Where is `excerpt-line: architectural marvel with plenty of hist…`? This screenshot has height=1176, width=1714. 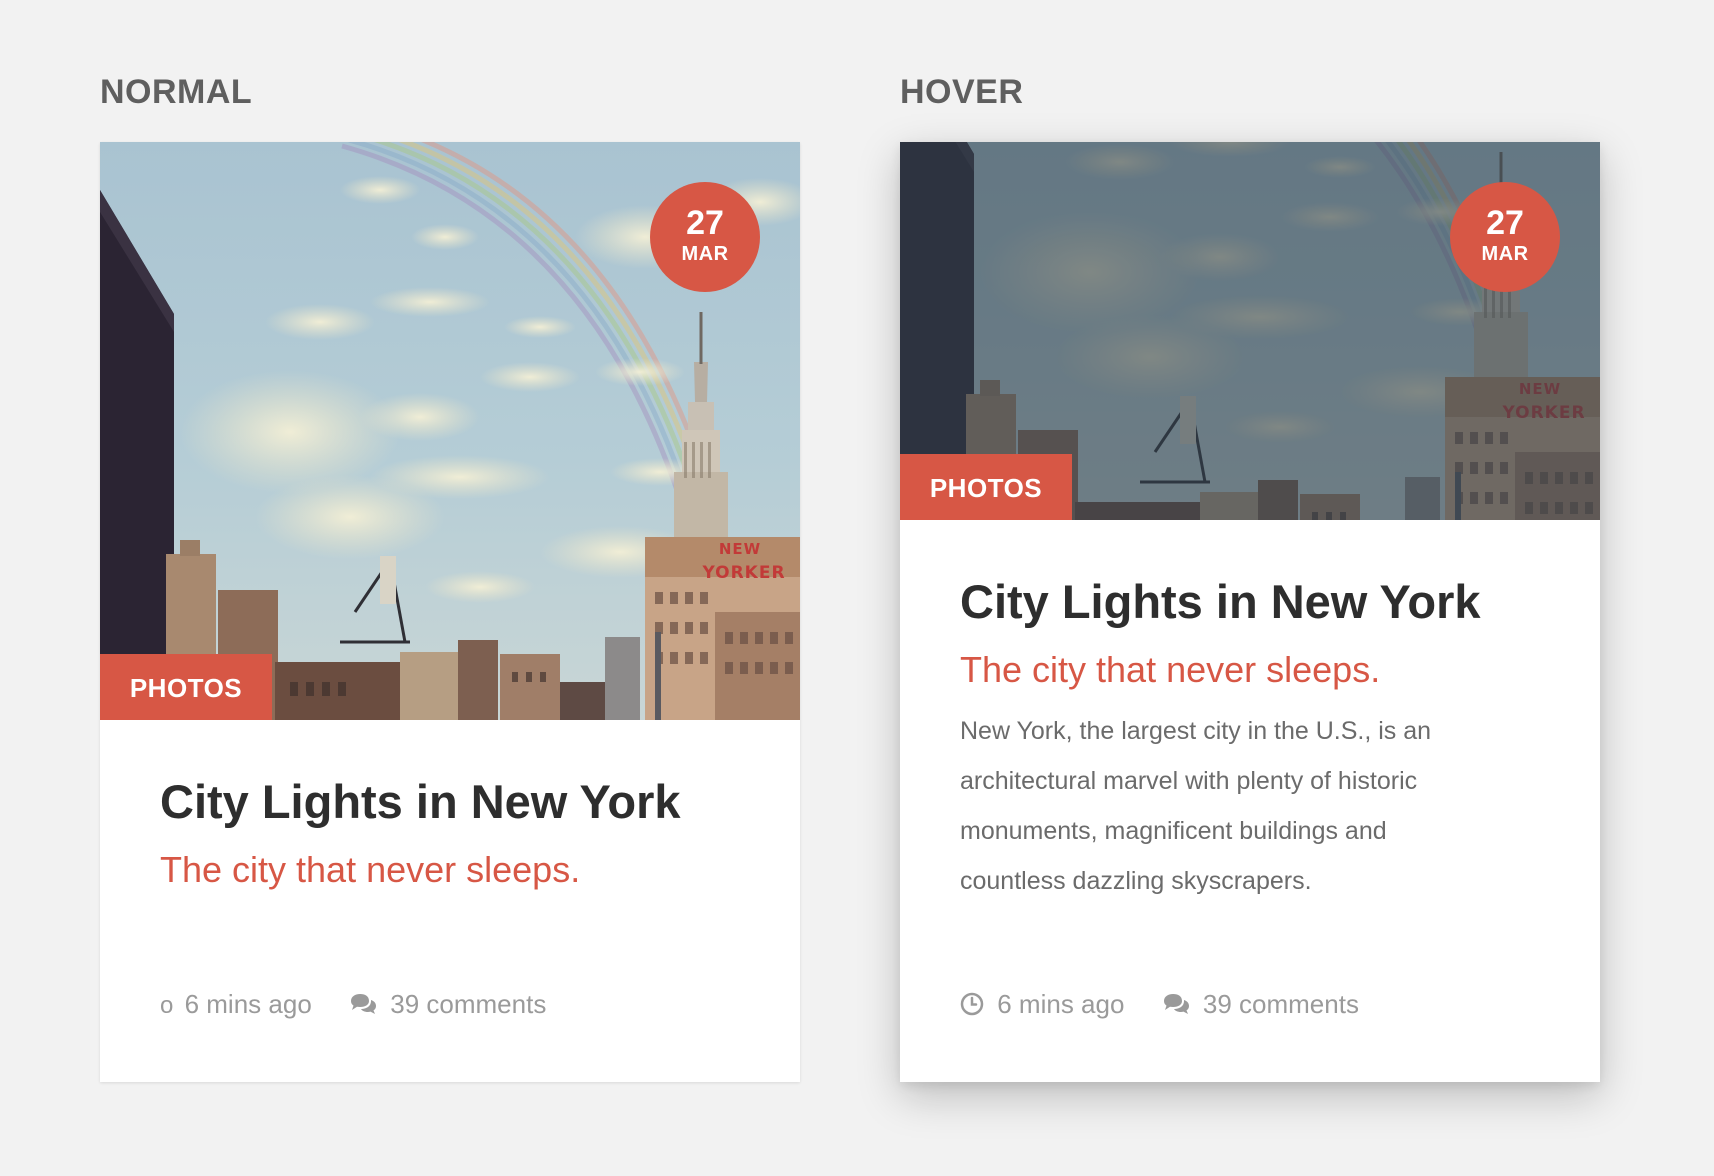 excerpt-line: architectural marvel with plenty of hist… is located at coordinates (1189, 781).